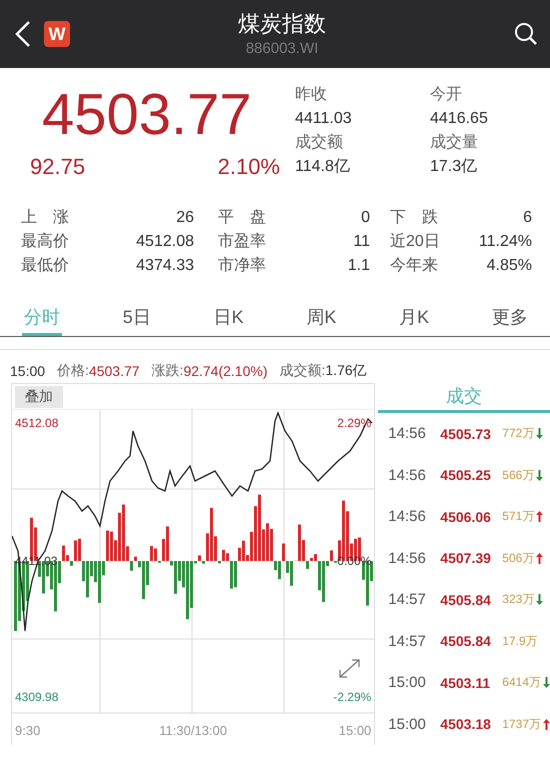 This screenshot has width=550, height=758. What do you see at coordinates (184, 218) in the screenshot?
I see `stat-value: 26` at bounding box center [184, 218].